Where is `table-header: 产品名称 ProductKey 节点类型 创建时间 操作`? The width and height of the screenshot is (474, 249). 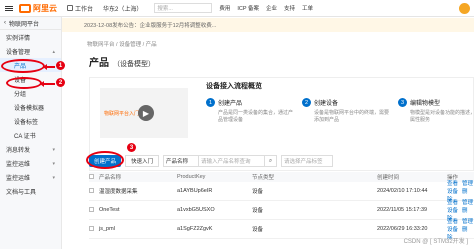
table-header: 产品名称 ProductKey 节点类型 创建时间 操作 is located at coordinates (281, 177).